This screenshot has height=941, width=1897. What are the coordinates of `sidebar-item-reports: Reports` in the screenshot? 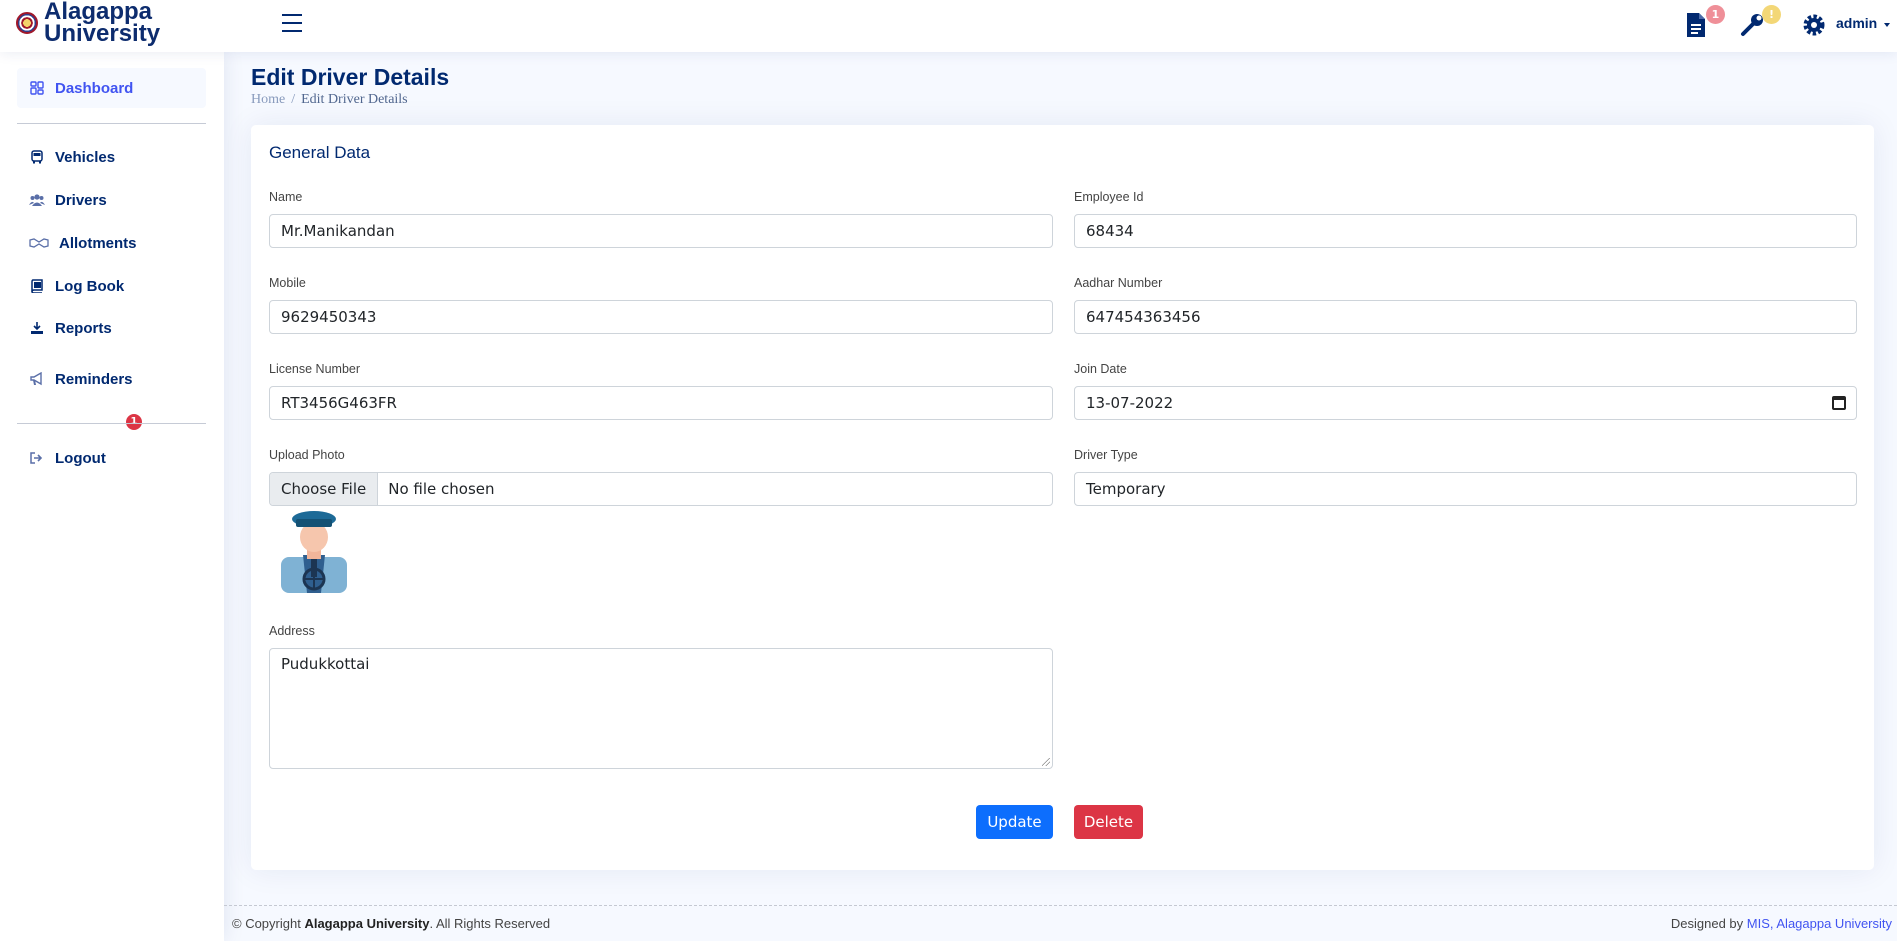 It's located at (111, 328).